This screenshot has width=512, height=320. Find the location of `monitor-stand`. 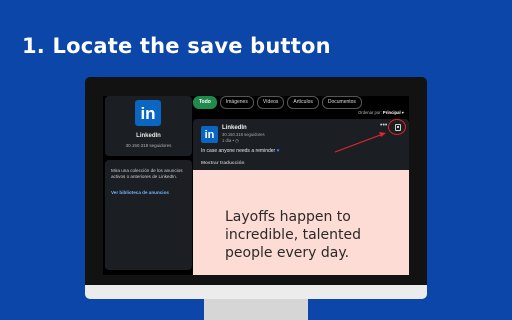

monitor-stand is located at coordinates (256, 309).